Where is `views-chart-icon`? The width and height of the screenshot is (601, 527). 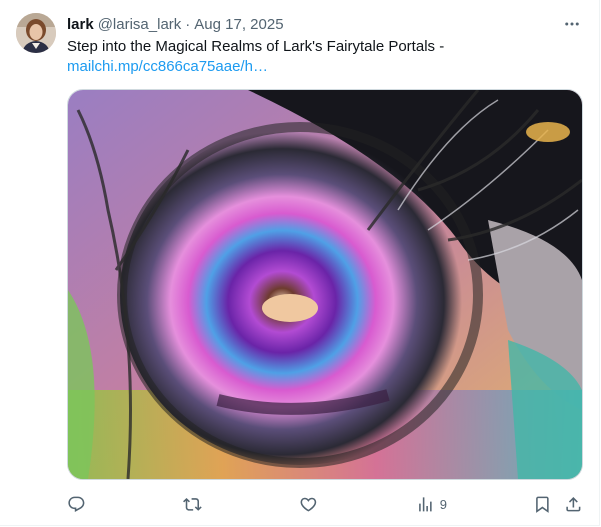 views-chart-icon is located at coordinates (425, 504).